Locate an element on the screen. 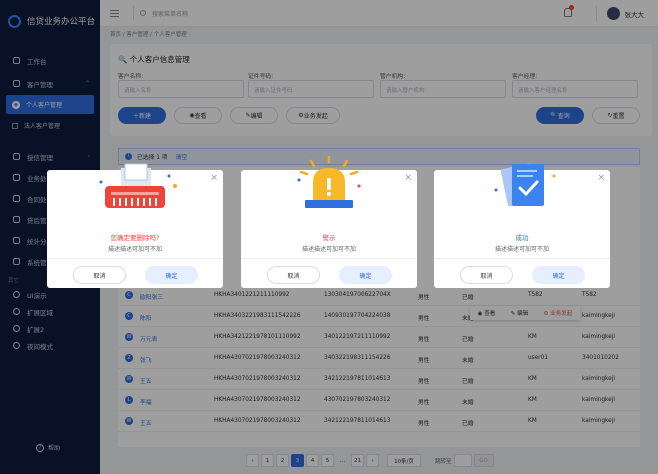 Image resolution: width=658 pixels, height=474 pixels. warning-modal: × 警示 描述描述可加可不加 取消 确定 is located at coordinates (329, 222).